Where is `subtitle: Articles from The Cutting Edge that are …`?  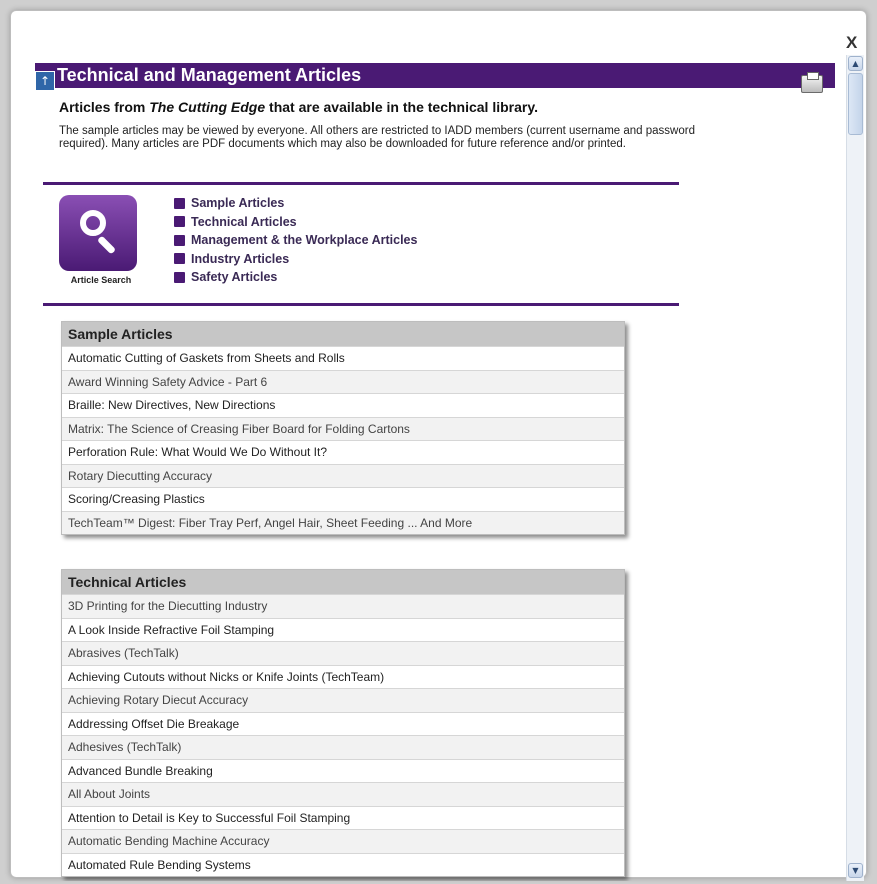
subtitle: Articles from The Cutting Edge that are … is located at coordinates (298, 107).